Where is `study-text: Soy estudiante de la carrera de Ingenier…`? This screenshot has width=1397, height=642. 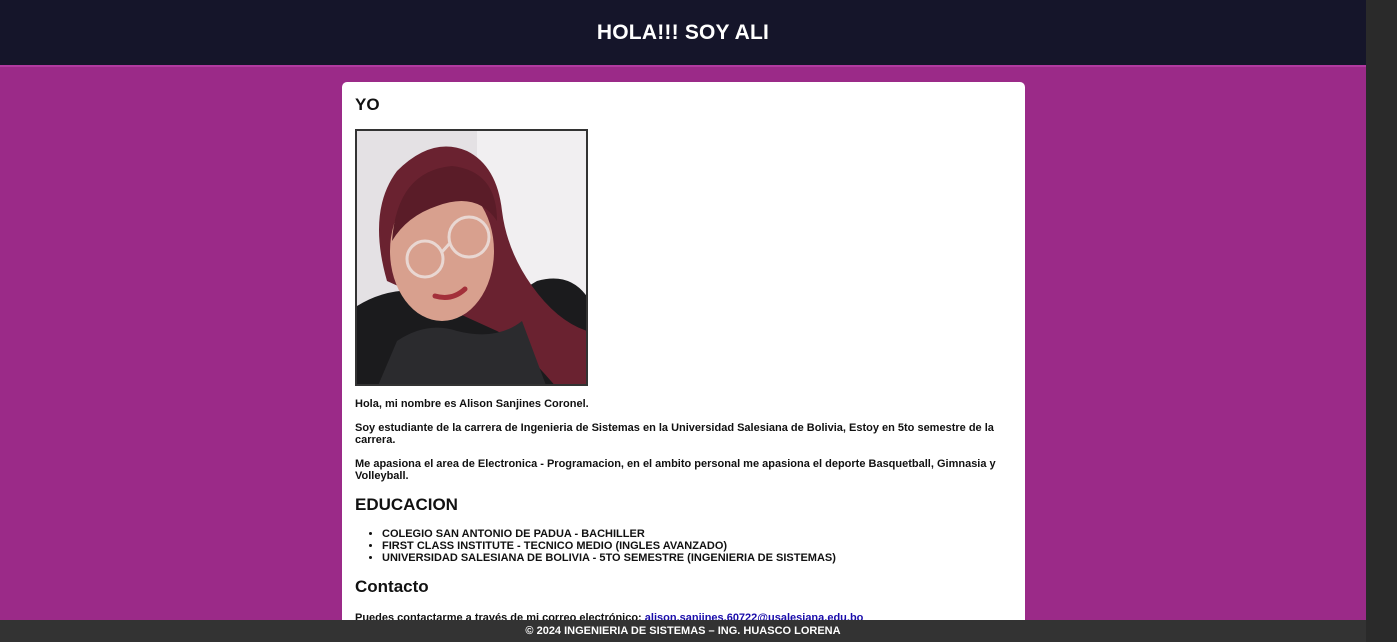
study-text: Soy estudiante de la carrera de Ingenier… is located at coordinates (674, 434).